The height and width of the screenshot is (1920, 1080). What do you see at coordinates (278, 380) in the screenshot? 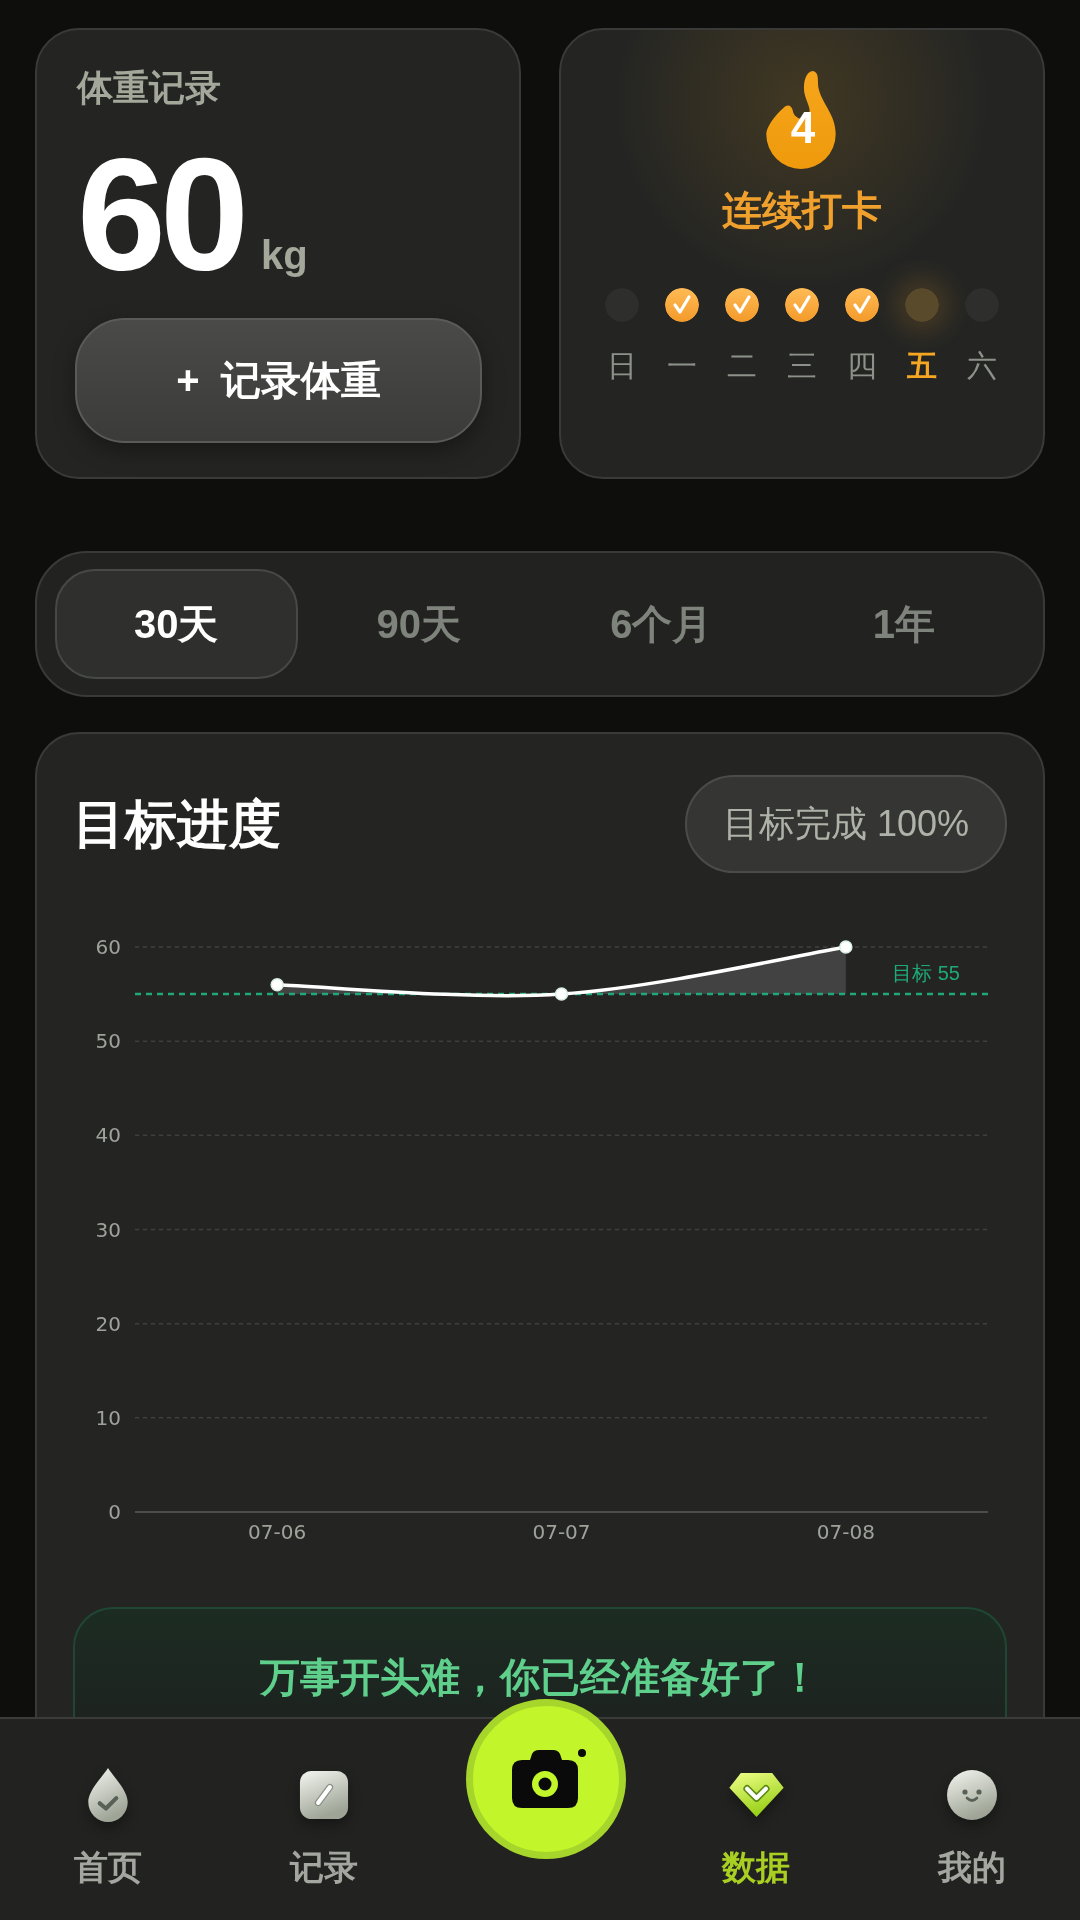
I see `record-weight-button: + 记录体重` at bounding box center [278, 380].